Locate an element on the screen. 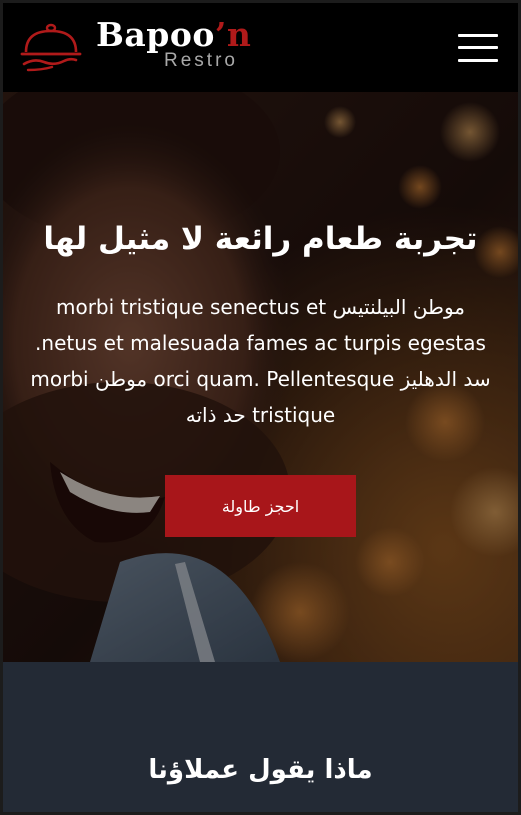 The width and height of the screenshot is (521, 815). site-header: Bapoo’n Restro is located at coordinates (260, 46).